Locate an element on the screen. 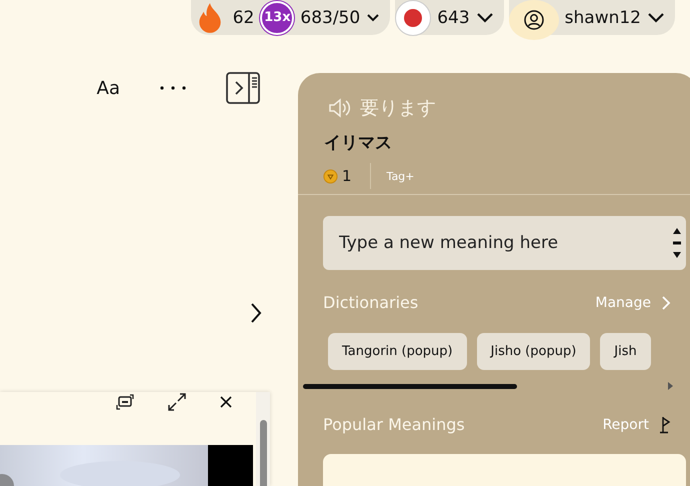 Image resolution: width=690 pixels, height=486 pixels. close-icon is located at coordinates (226, 402).